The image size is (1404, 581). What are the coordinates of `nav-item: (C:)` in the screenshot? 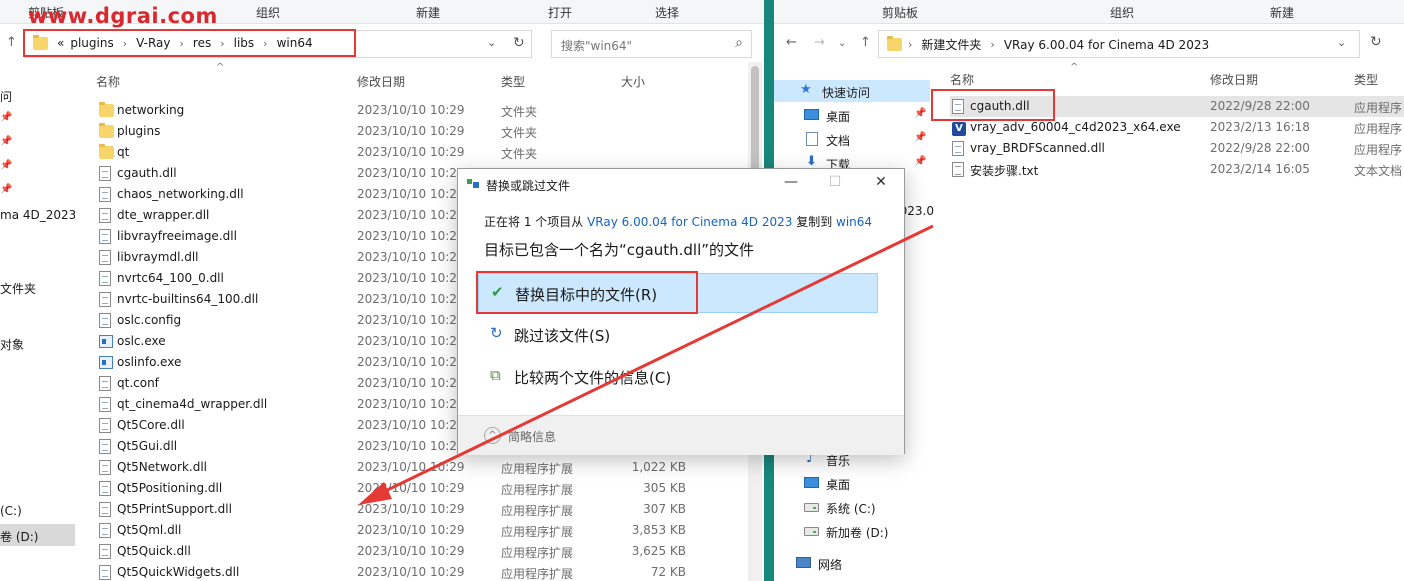 It's located at (37, 511).